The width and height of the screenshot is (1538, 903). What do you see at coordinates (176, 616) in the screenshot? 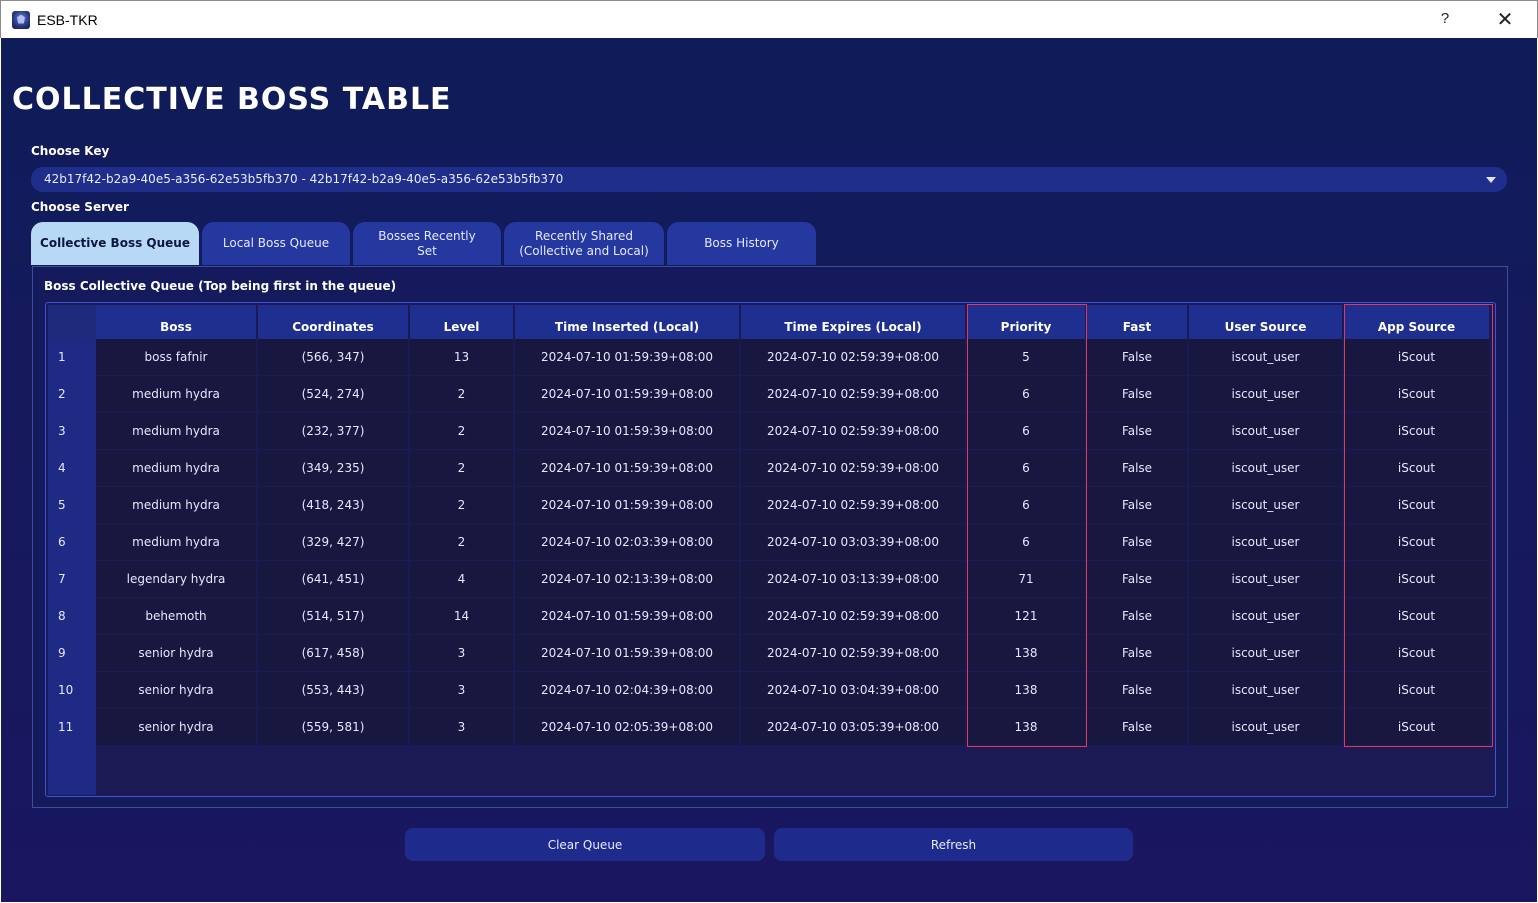
I see `cell-boss: behemoth` at bounding box center [176, 616].